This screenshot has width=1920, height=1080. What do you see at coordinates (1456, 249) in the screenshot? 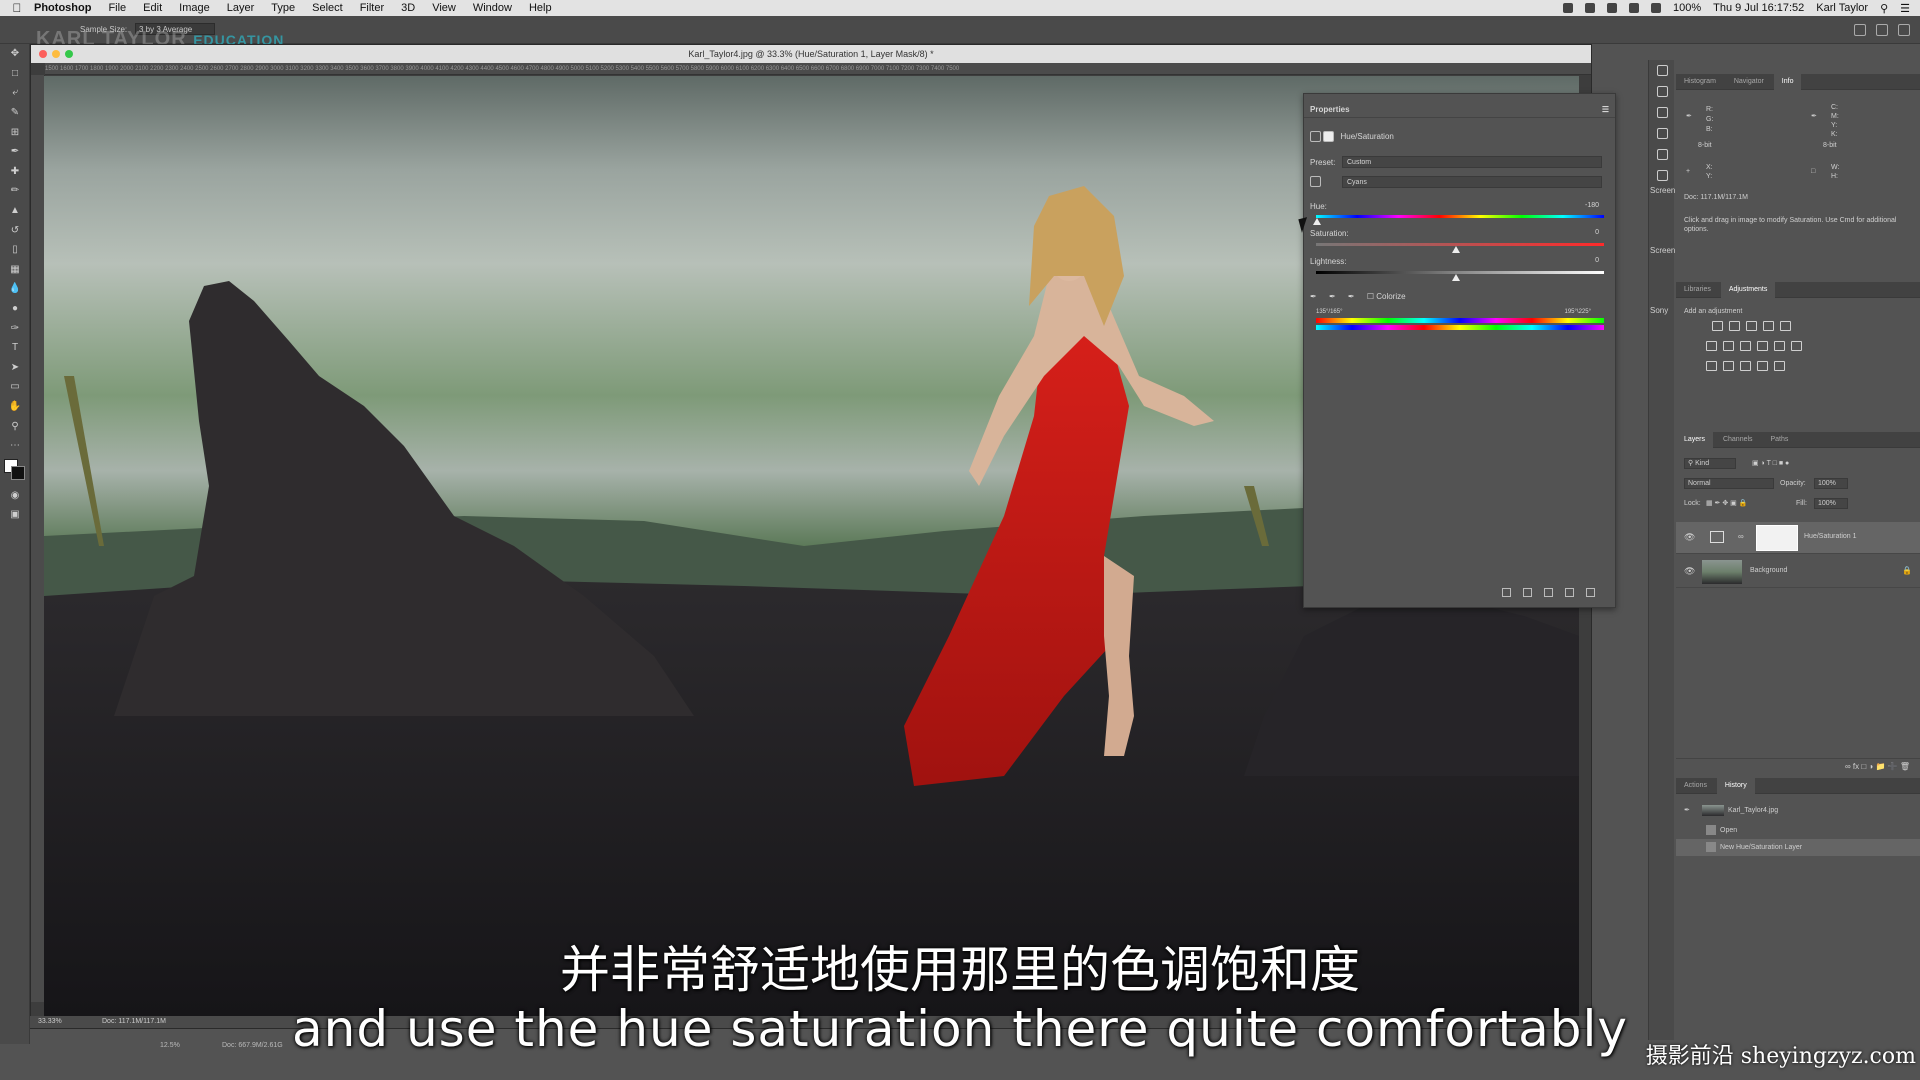
I see `saturation-slider-thumb` at bounding box center [1456, 249].